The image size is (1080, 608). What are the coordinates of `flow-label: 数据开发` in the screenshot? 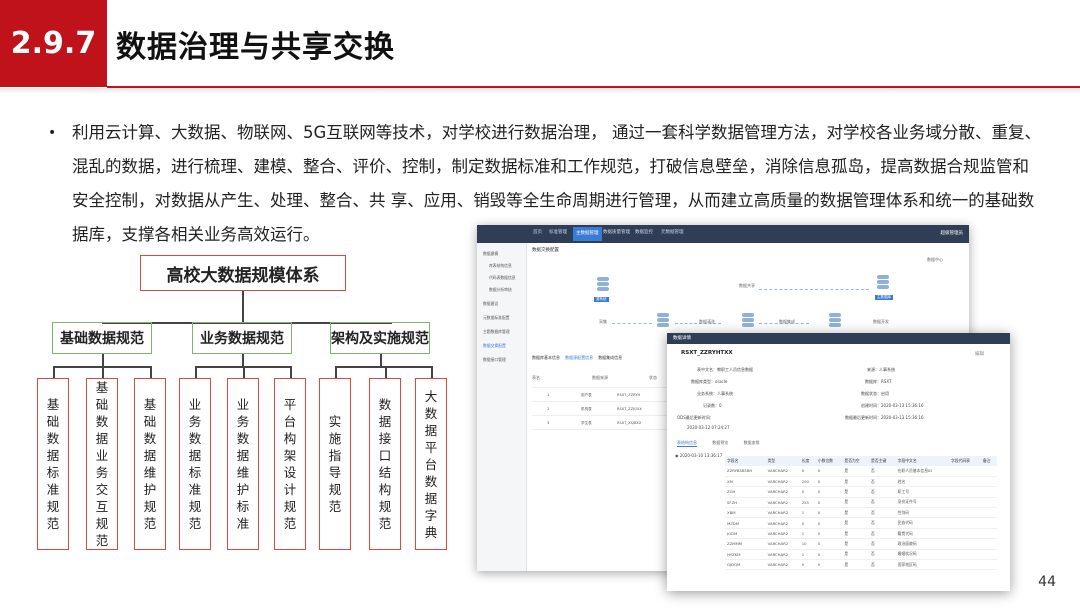 It's located at (881, 321).